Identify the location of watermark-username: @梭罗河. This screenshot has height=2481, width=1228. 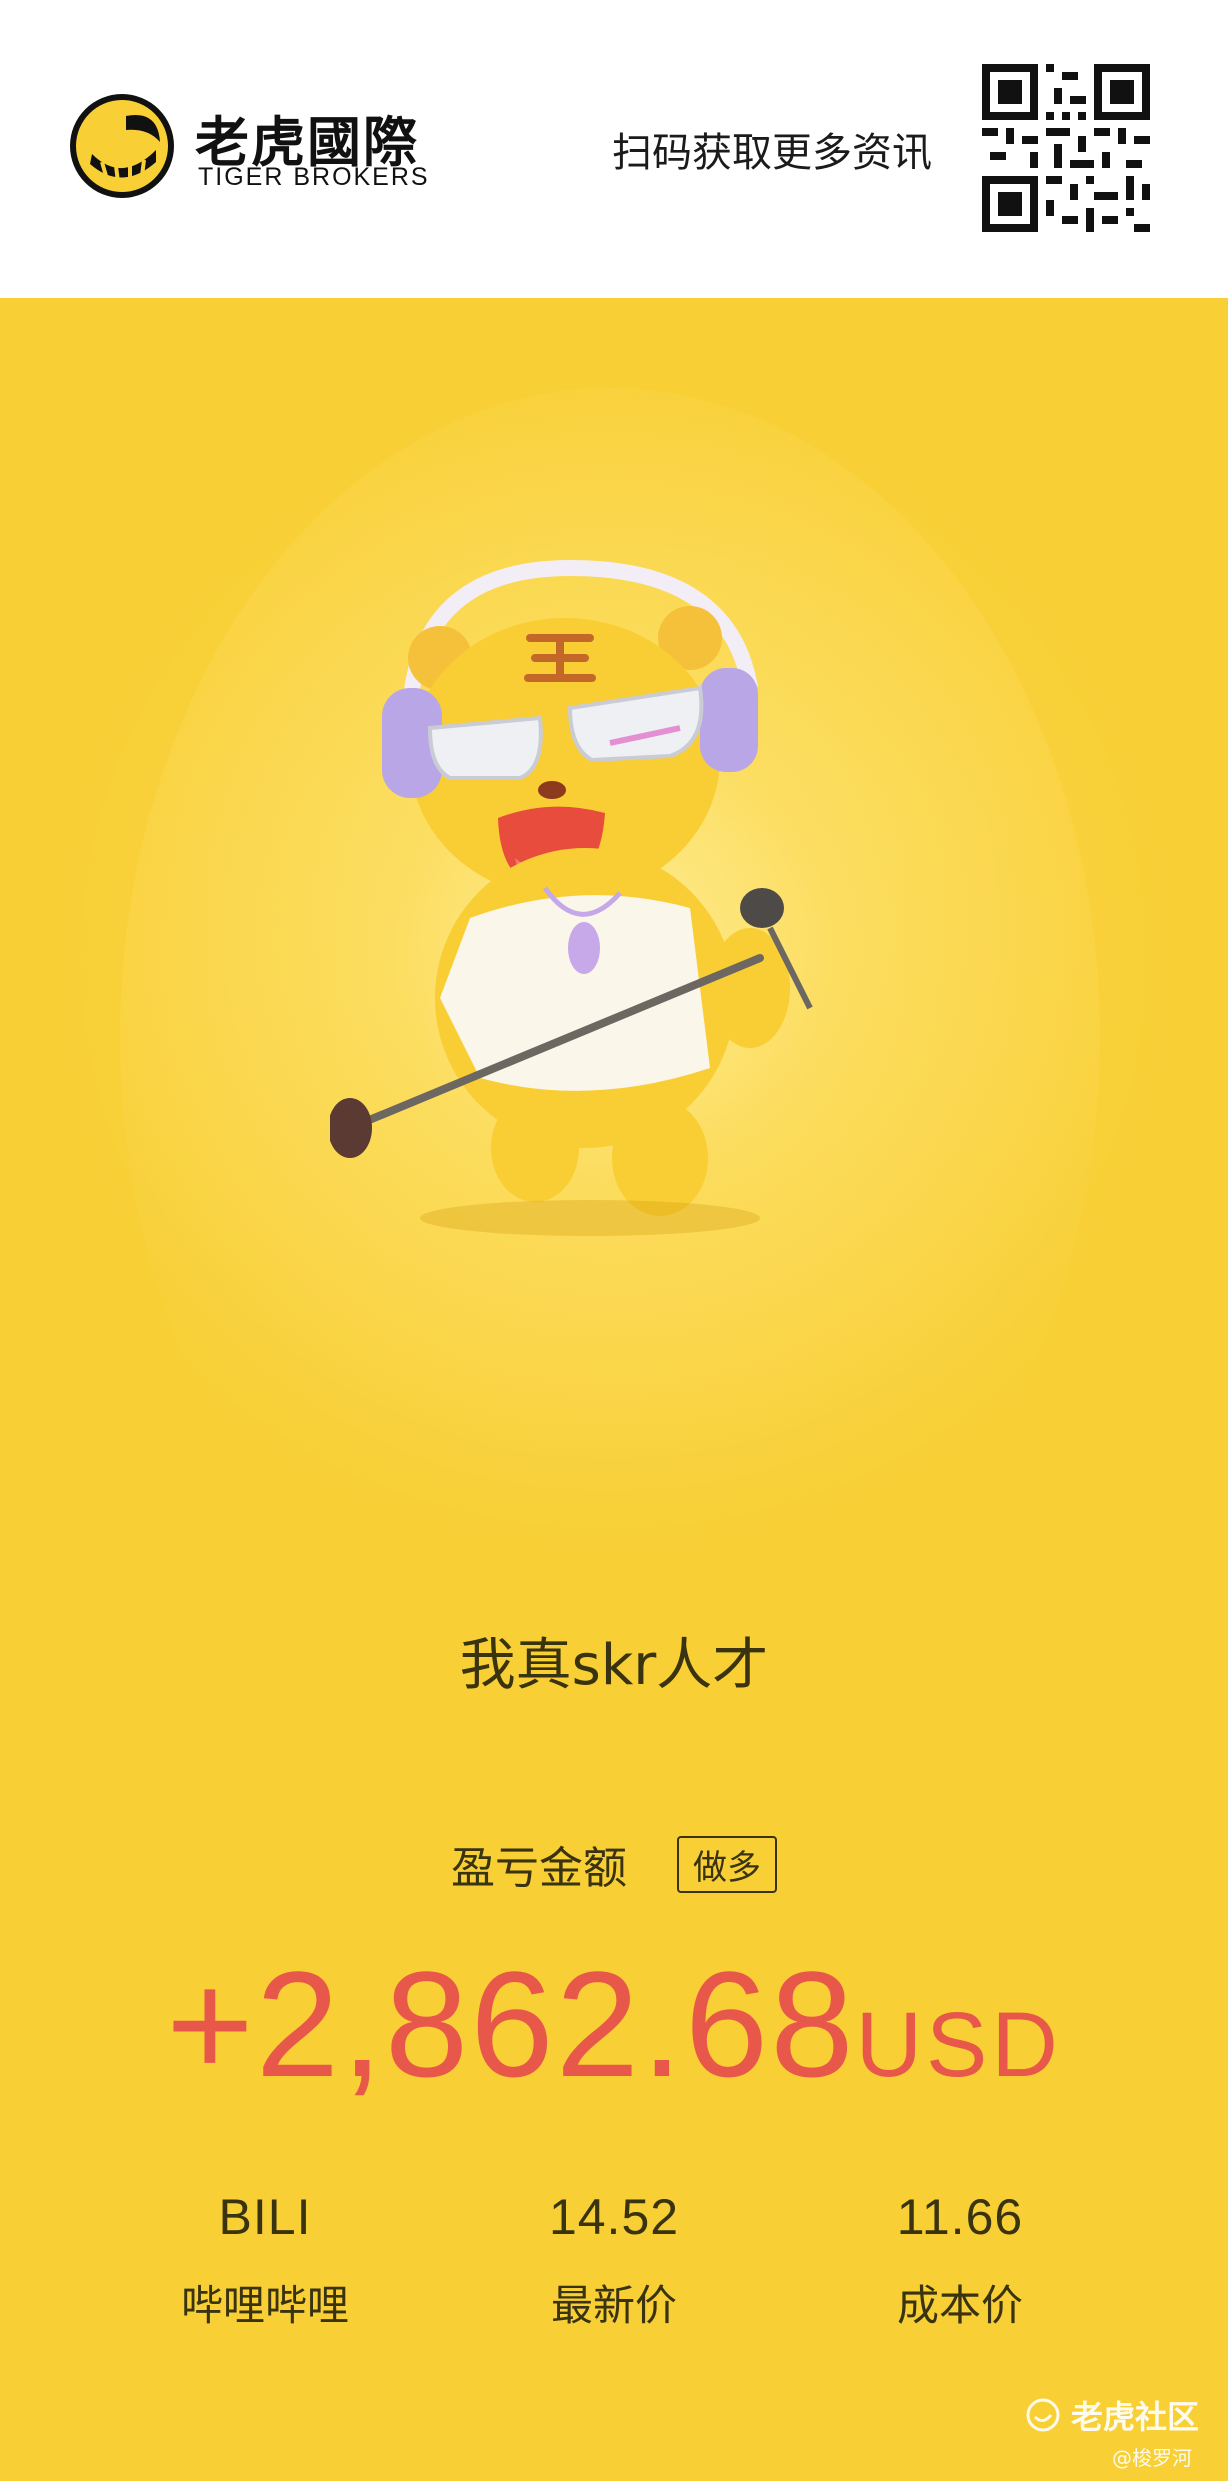
(1152, 2458).